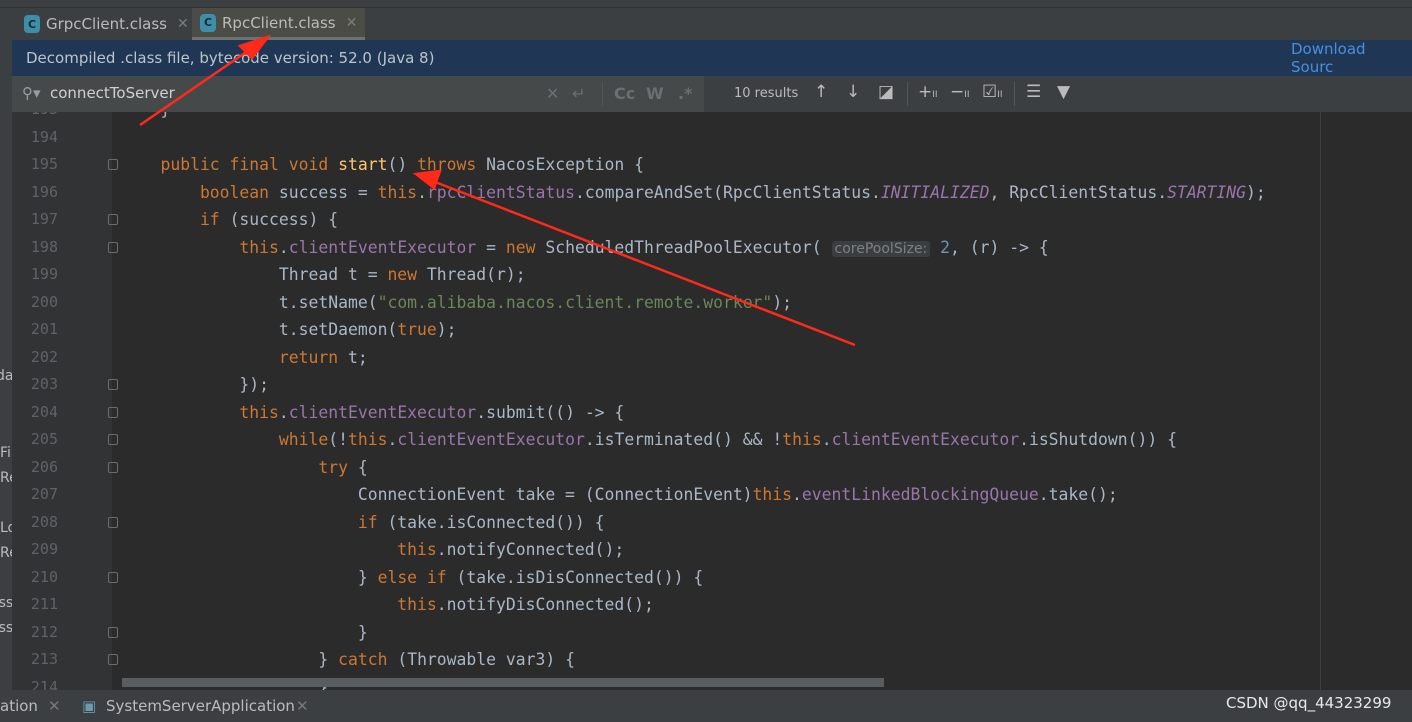 Image resolution: width=1412 pixels, height=722 pixels. What do you see at coordinates (712, 605) in the screenshot?
I see `code-line: 211 this.notifyDisConnected();` at bounding box center [712, 605].